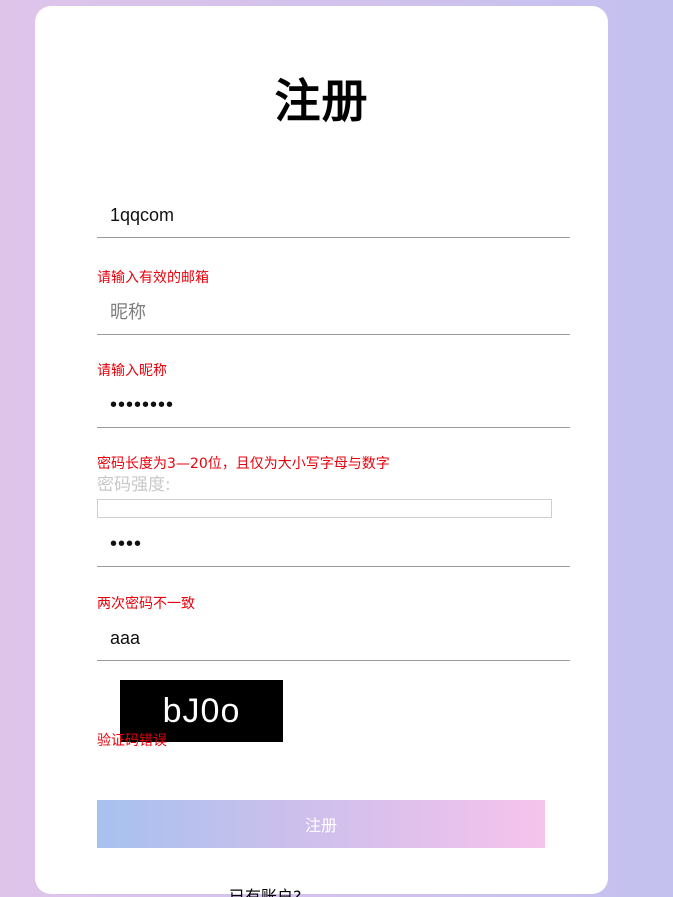  What do you see at coordinates (333, 406) in the screenshot?
I see `password-field` at bounding box center [333, 406].